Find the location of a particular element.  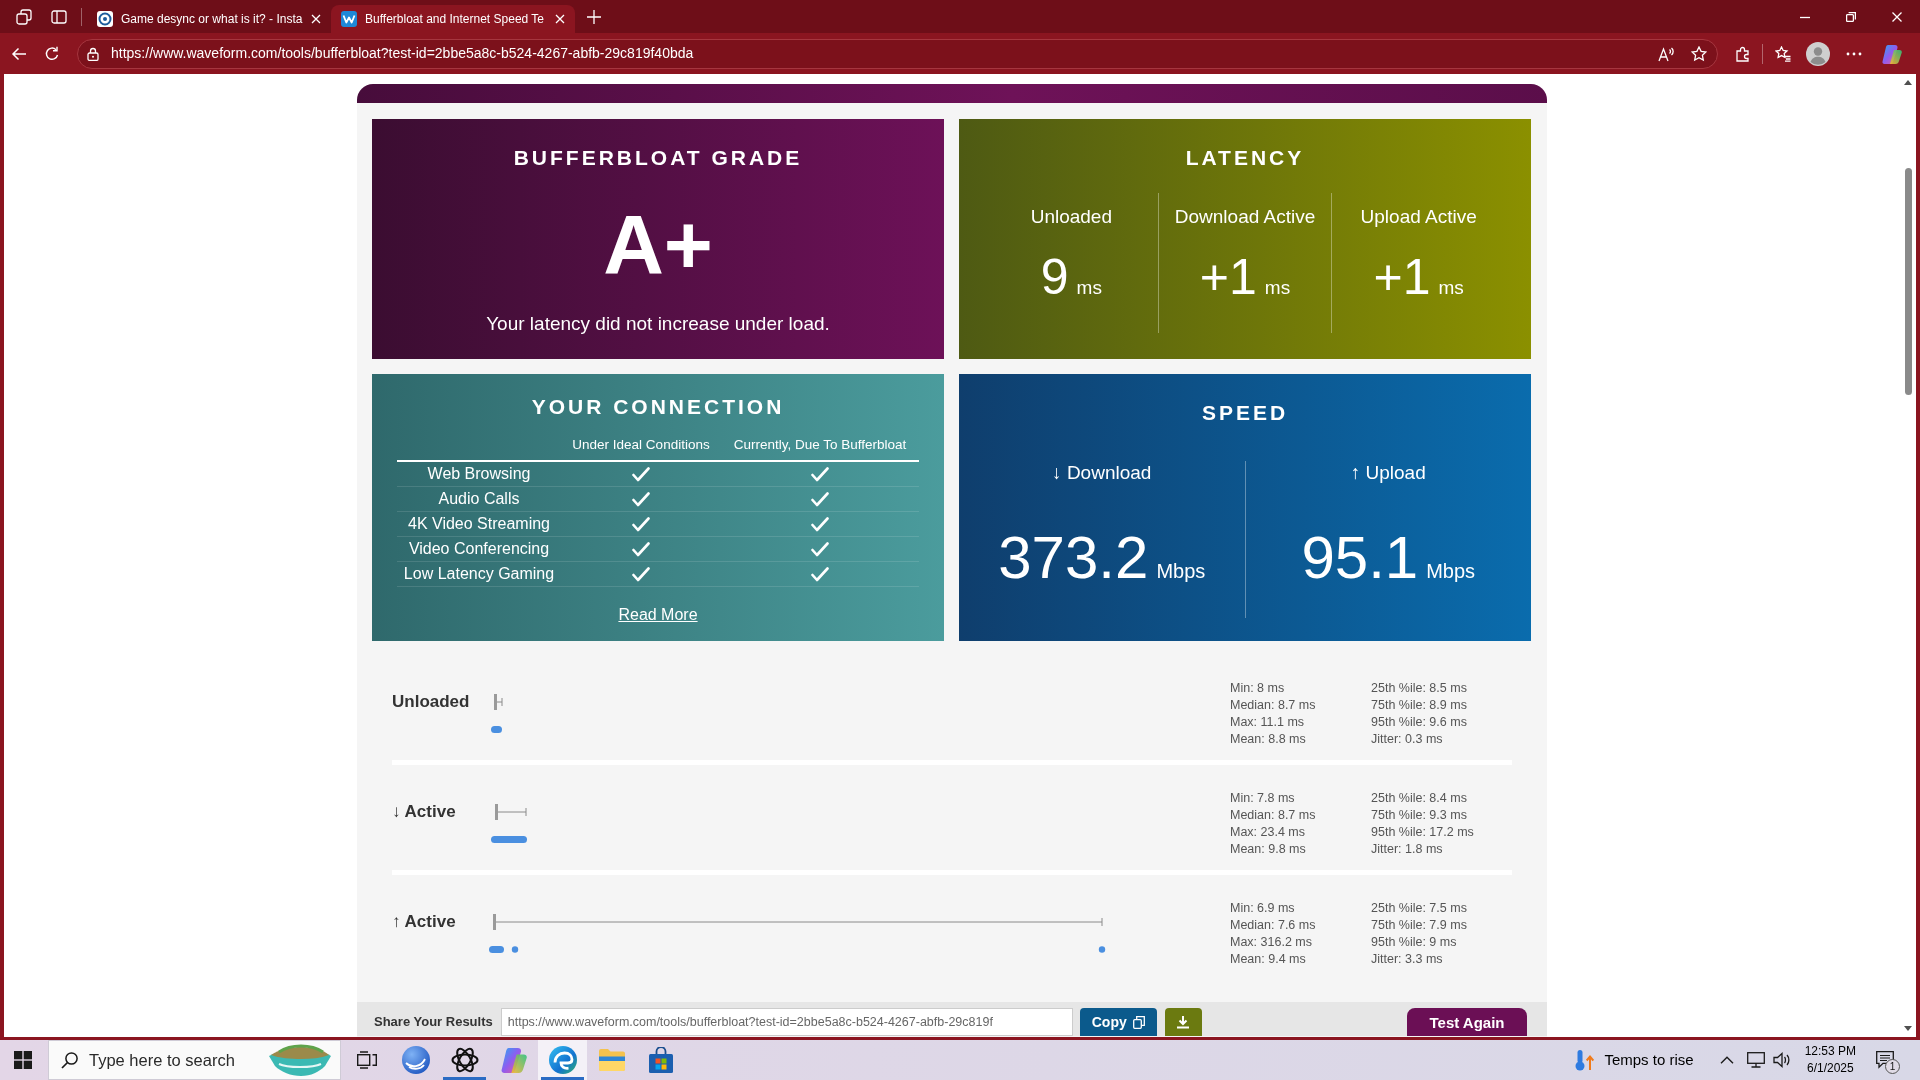

stat-text: Max: 316.2 ms is located at coordinates (1271, 942).